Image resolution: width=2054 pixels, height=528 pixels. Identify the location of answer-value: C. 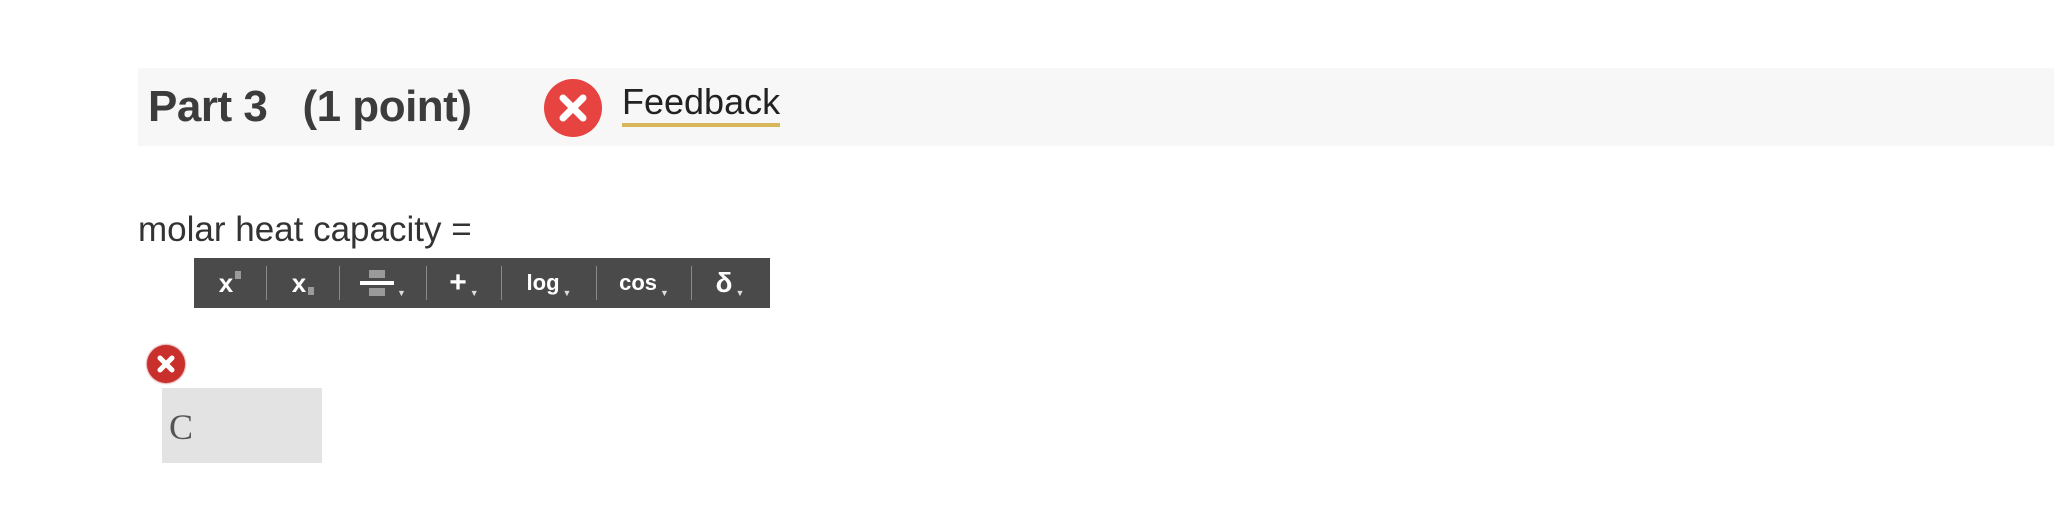
(181, 427).